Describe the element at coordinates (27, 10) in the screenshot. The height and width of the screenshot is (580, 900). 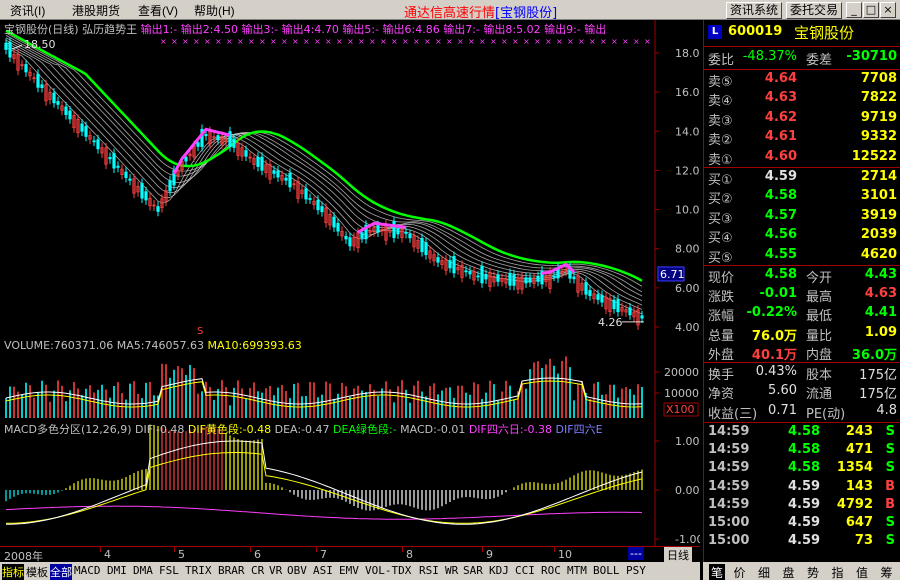
I see `menu-item-0: 资讯(I)` at that location.